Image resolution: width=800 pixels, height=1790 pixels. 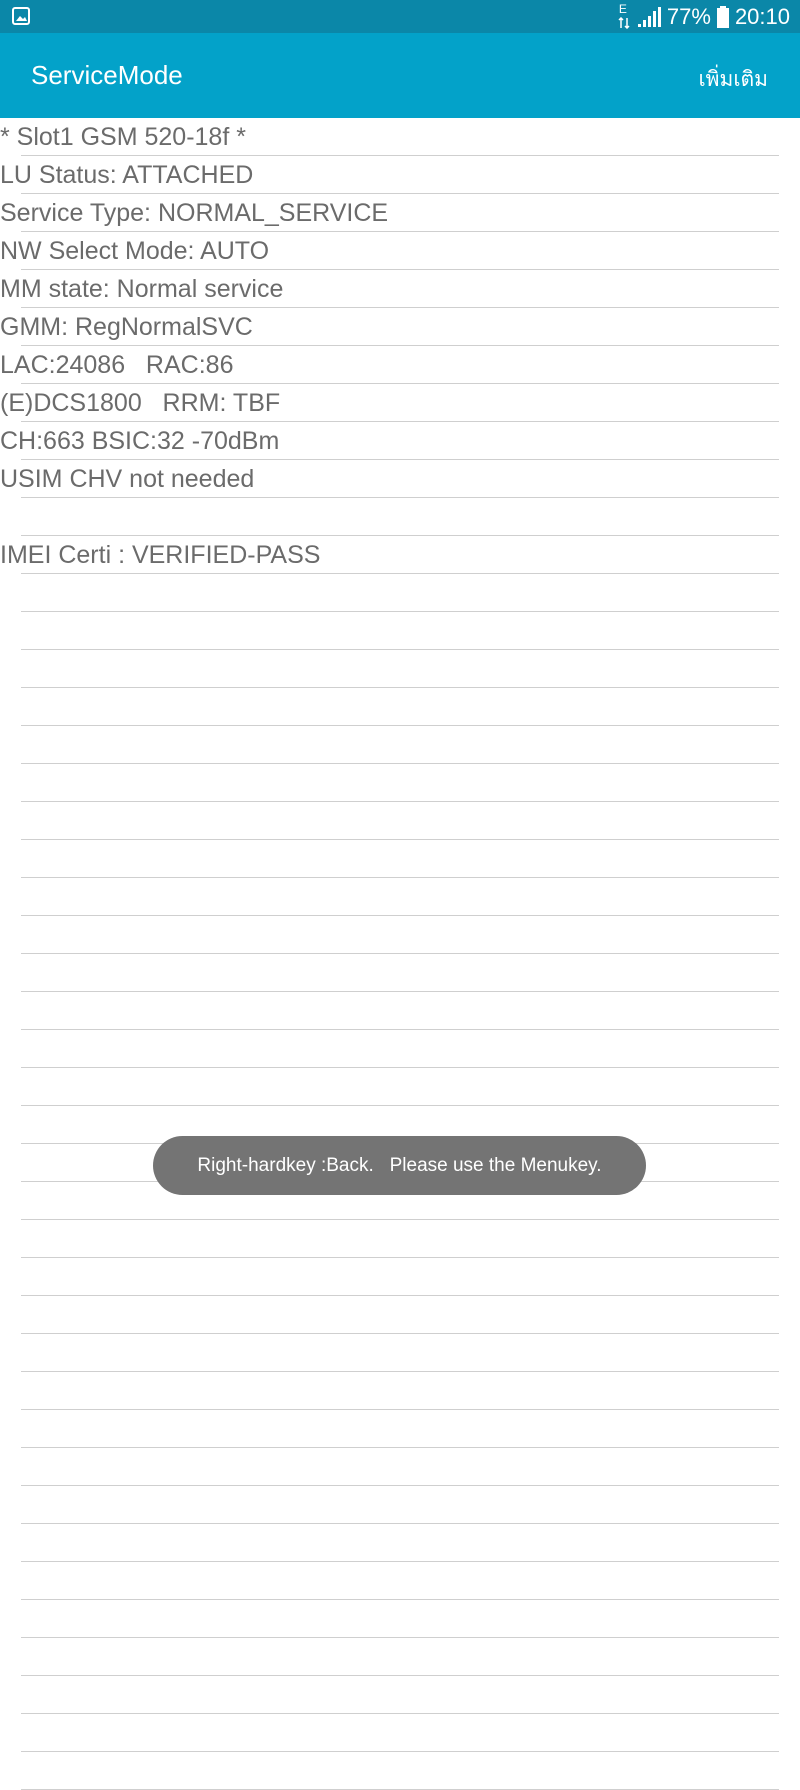 I want to click on data-activity-icon: E, so click(x=624, y=15).